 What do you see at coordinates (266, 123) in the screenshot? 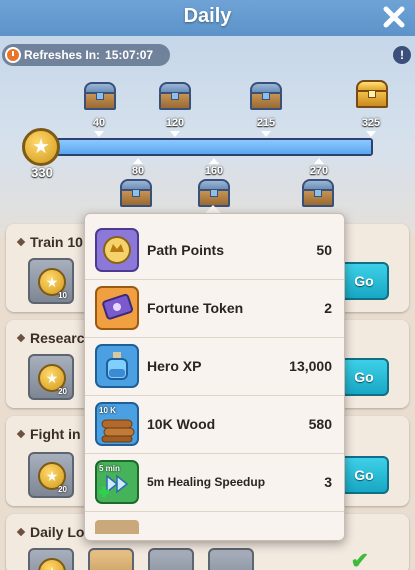
I see `milestone-label: 215` at bounding box center [266, 123].